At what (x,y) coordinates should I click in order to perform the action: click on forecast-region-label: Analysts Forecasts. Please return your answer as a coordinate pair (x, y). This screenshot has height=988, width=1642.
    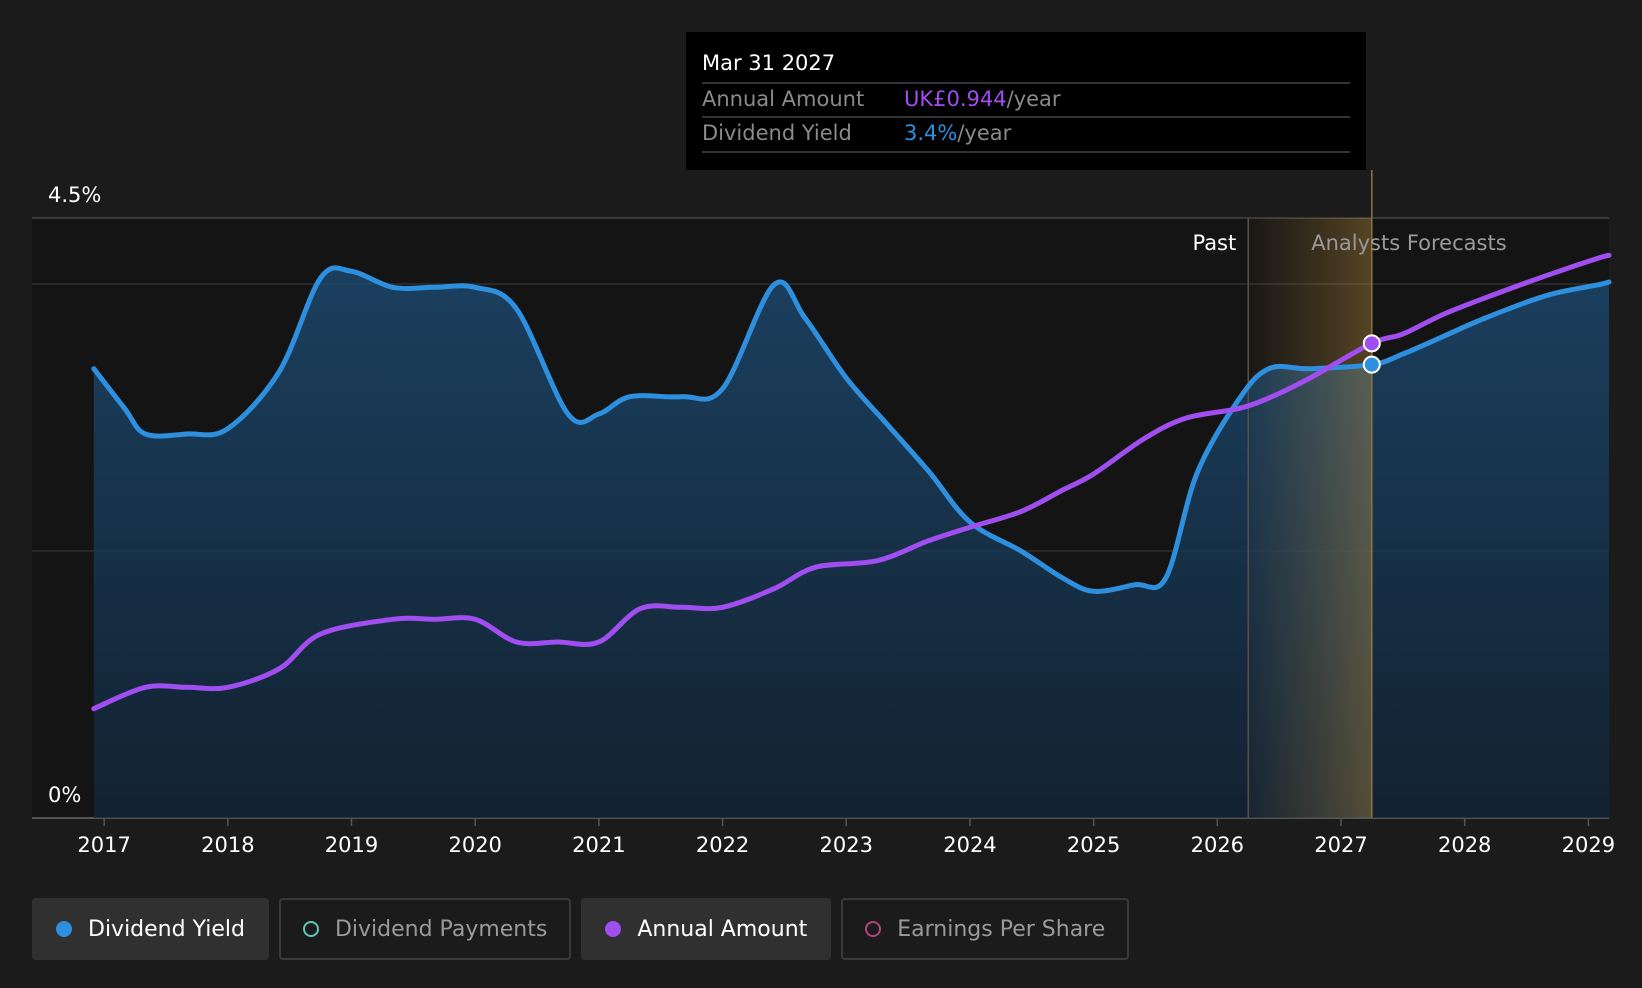
    Looking at the image, I should click on (1408, 243).